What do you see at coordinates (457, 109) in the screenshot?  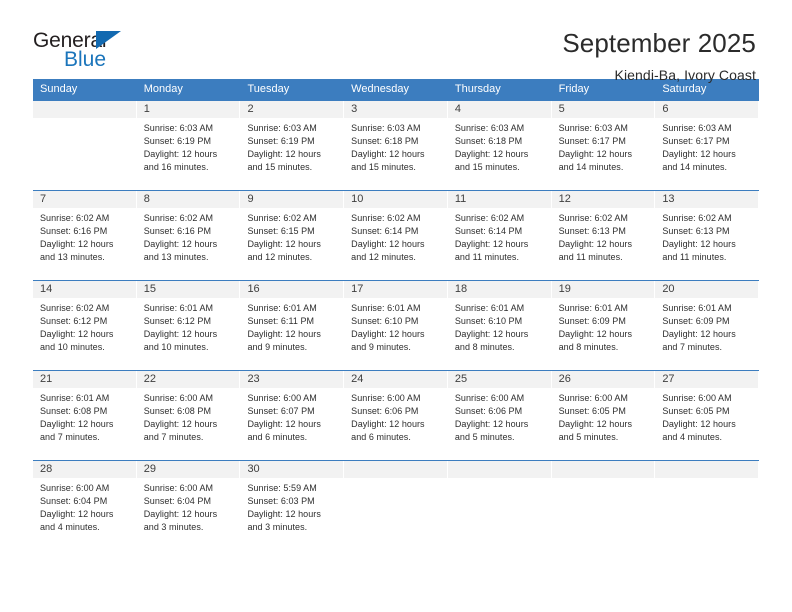 I see `day-number: 4` at bounding box center [457, 109].